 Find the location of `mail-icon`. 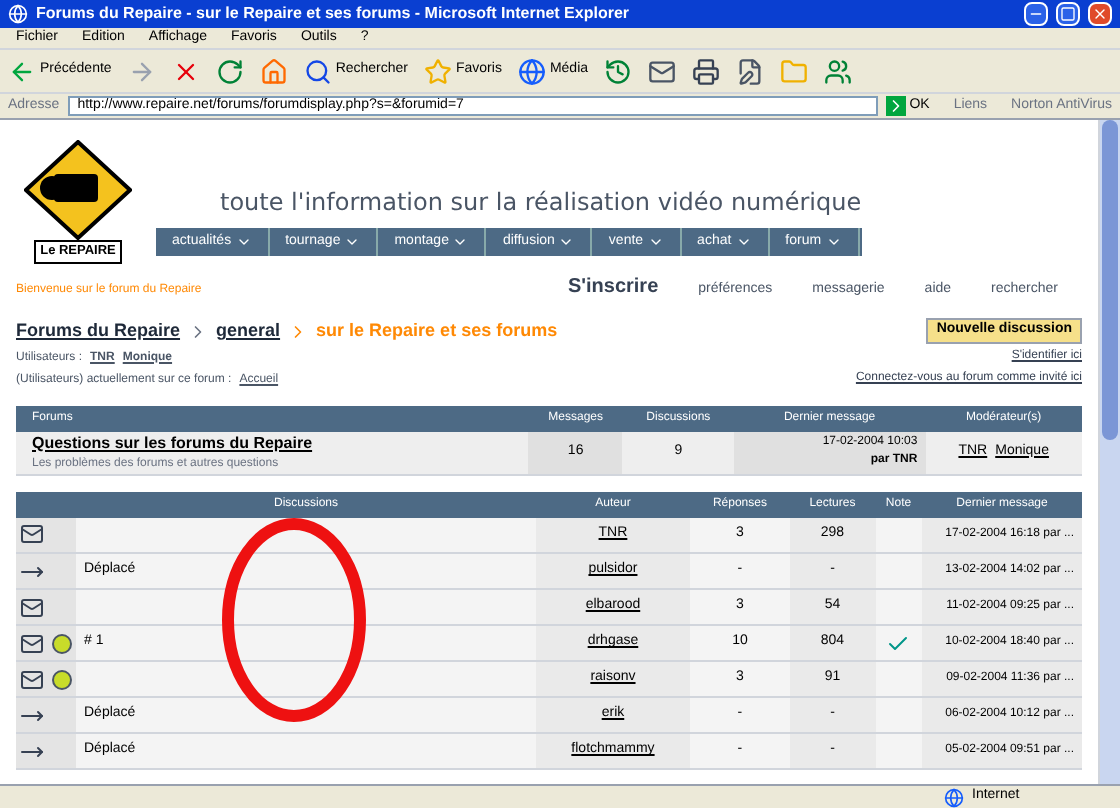

mail-icon is located at coordinates (662, 71).